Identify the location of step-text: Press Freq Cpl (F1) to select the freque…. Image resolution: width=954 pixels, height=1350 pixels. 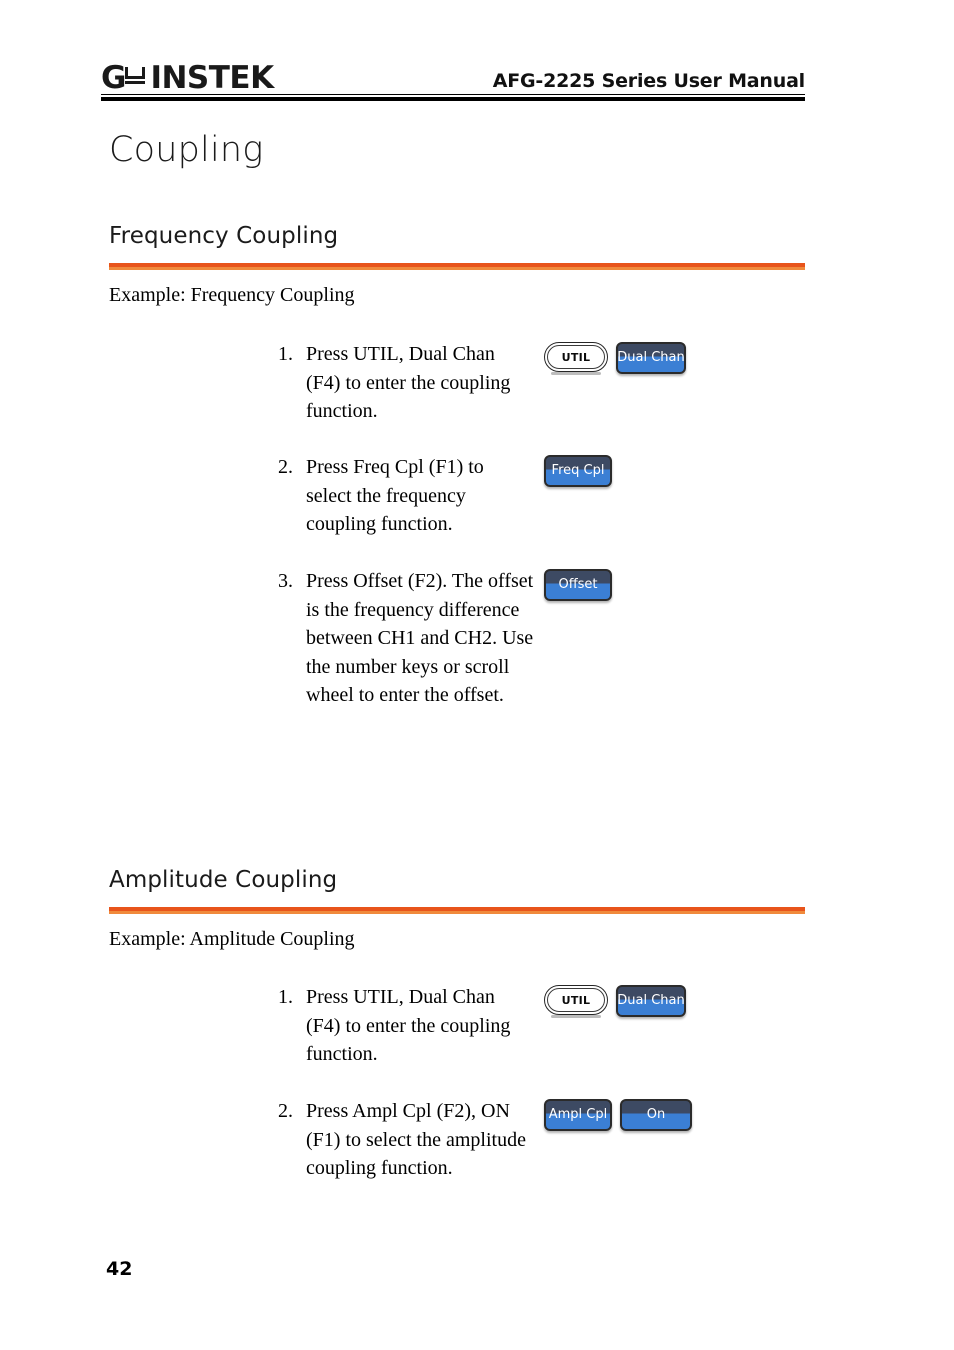
(395, 495).